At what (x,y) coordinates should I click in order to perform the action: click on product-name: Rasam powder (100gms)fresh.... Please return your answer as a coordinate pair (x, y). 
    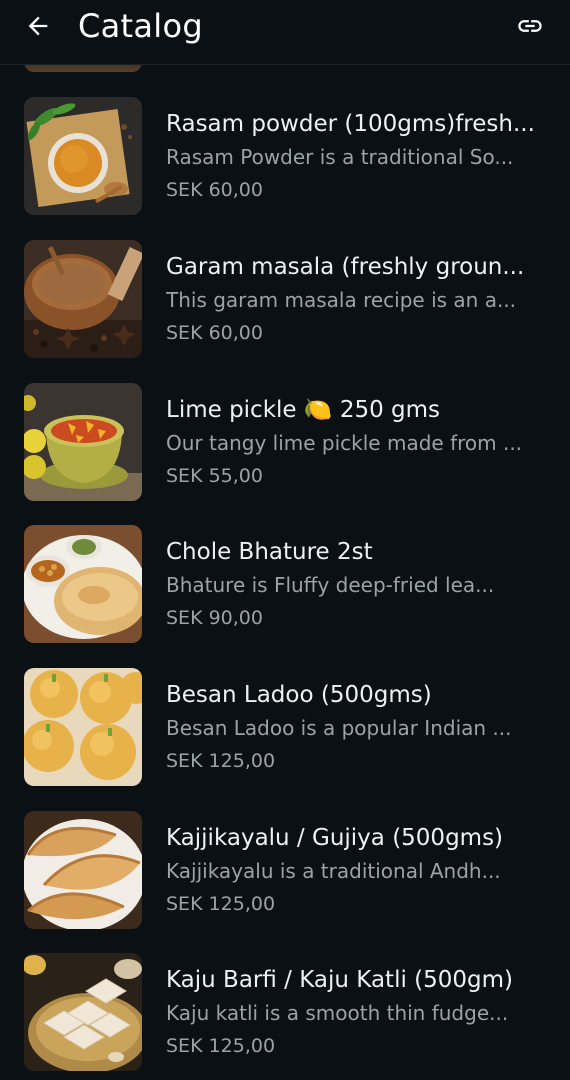
    Looking at the image, I should click on (350, 124).